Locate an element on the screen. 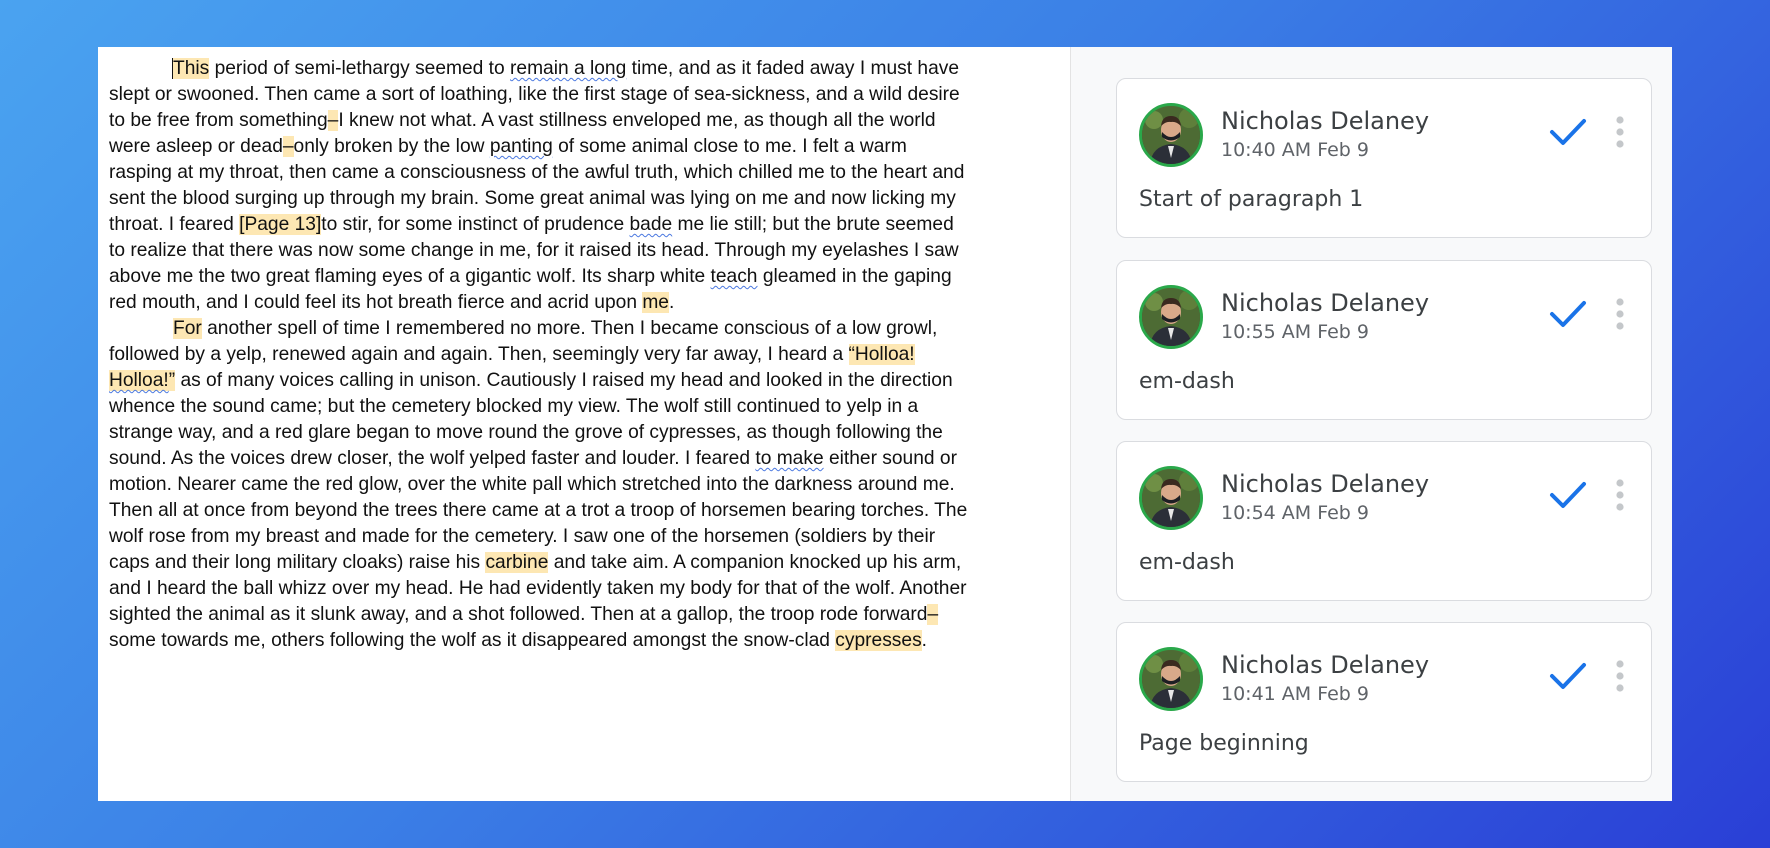 The width and height of the screenshot is (1770, 848). comment-text: Page beginning is located at coordinates (1224, 743).